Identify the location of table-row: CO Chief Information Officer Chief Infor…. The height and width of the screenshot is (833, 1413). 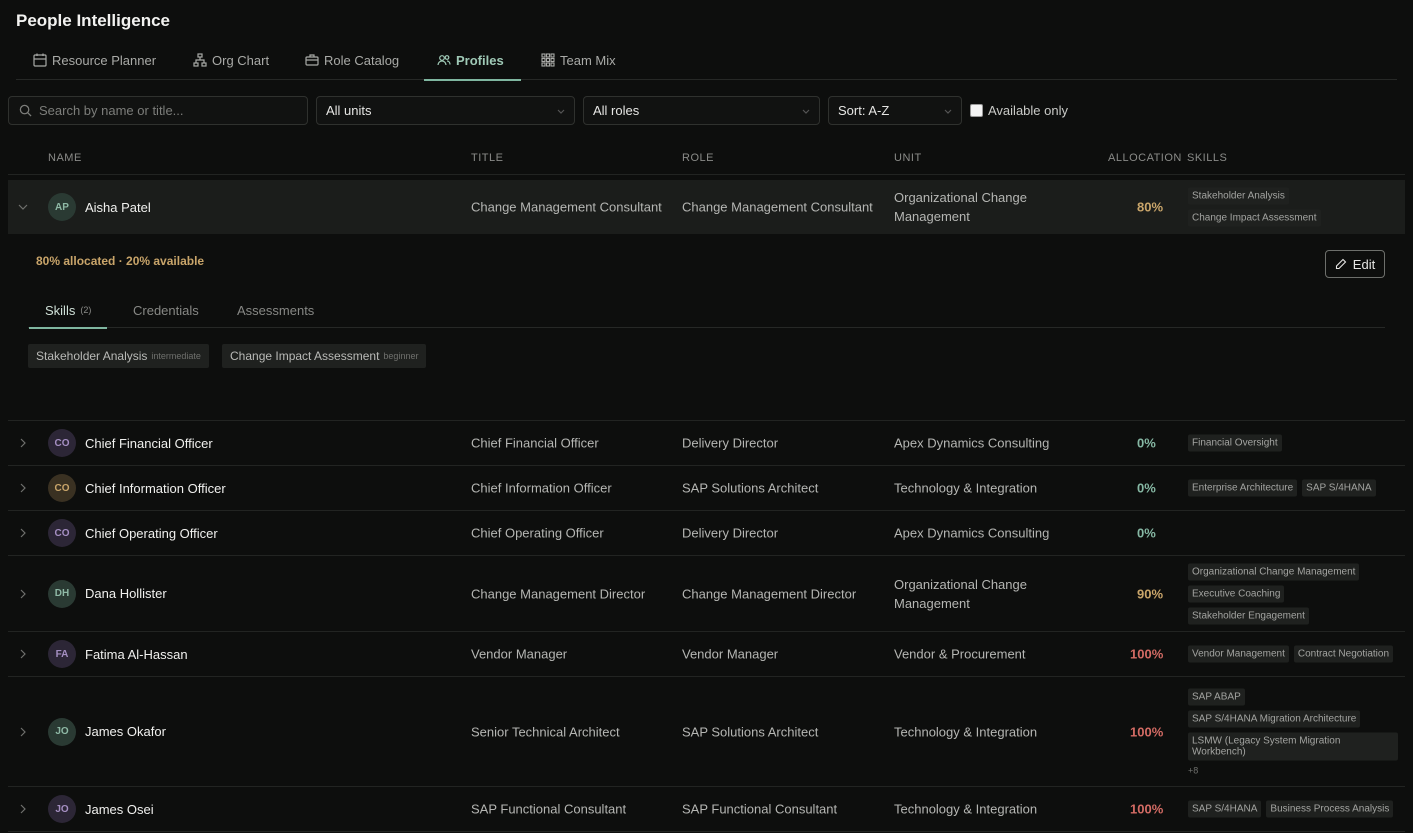
(706, 488).